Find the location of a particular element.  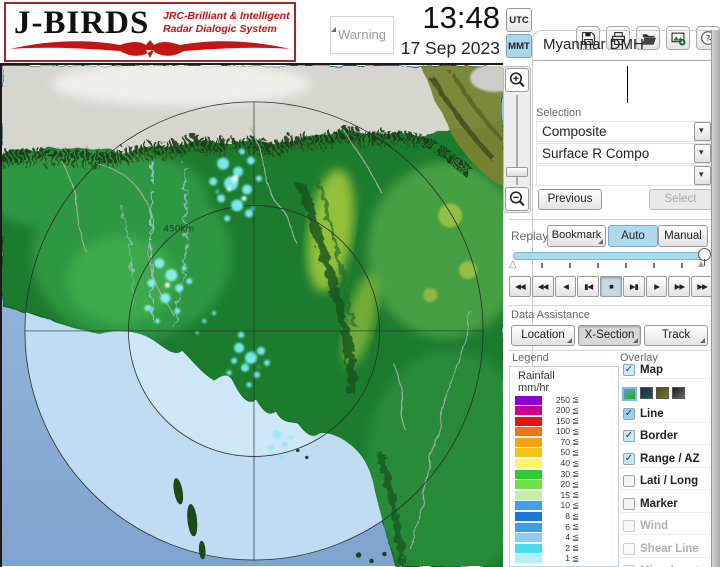

legend-label: Legend is located at coordinates (530, 358).